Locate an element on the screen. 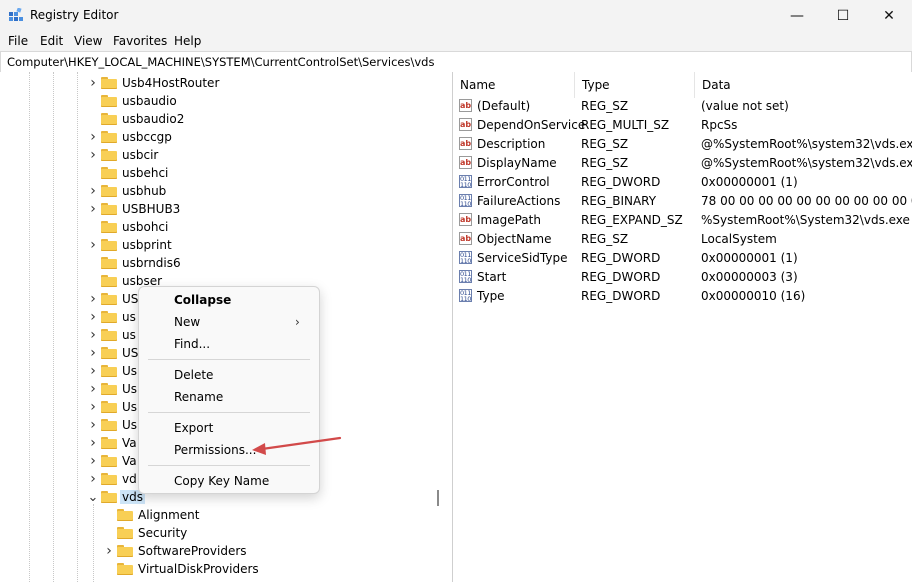  maximize-icon: ☐ is located at coordinates (843, 15).